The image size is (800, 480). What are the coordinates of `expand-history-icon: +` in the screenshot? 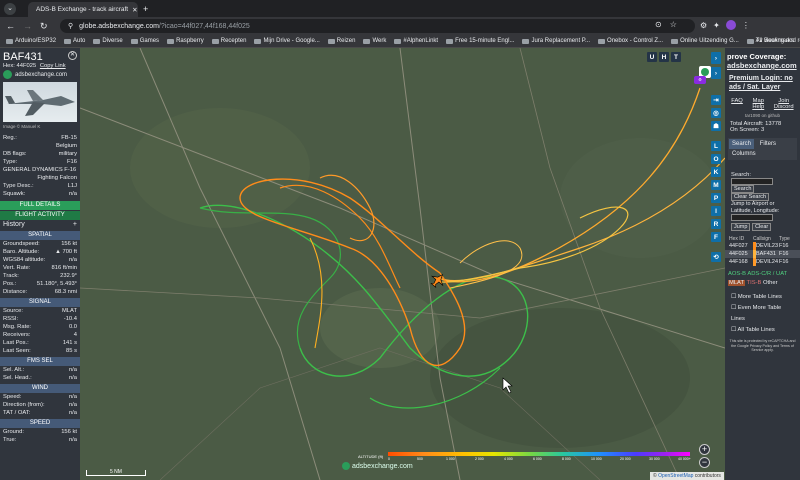 It's located at (75, 224).